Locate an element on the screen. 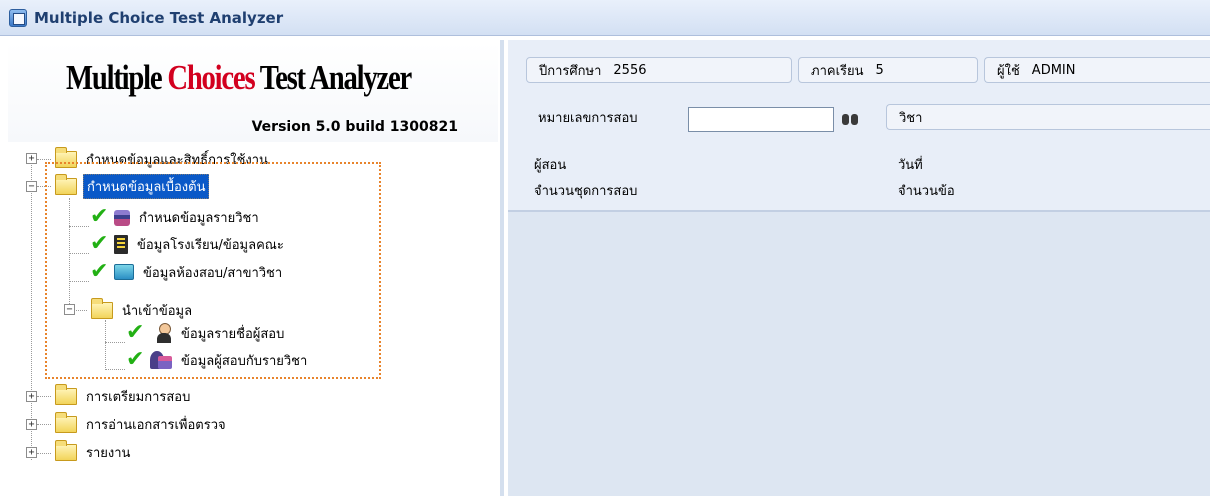  term-value: 5 is located at coordinates (879, 70).